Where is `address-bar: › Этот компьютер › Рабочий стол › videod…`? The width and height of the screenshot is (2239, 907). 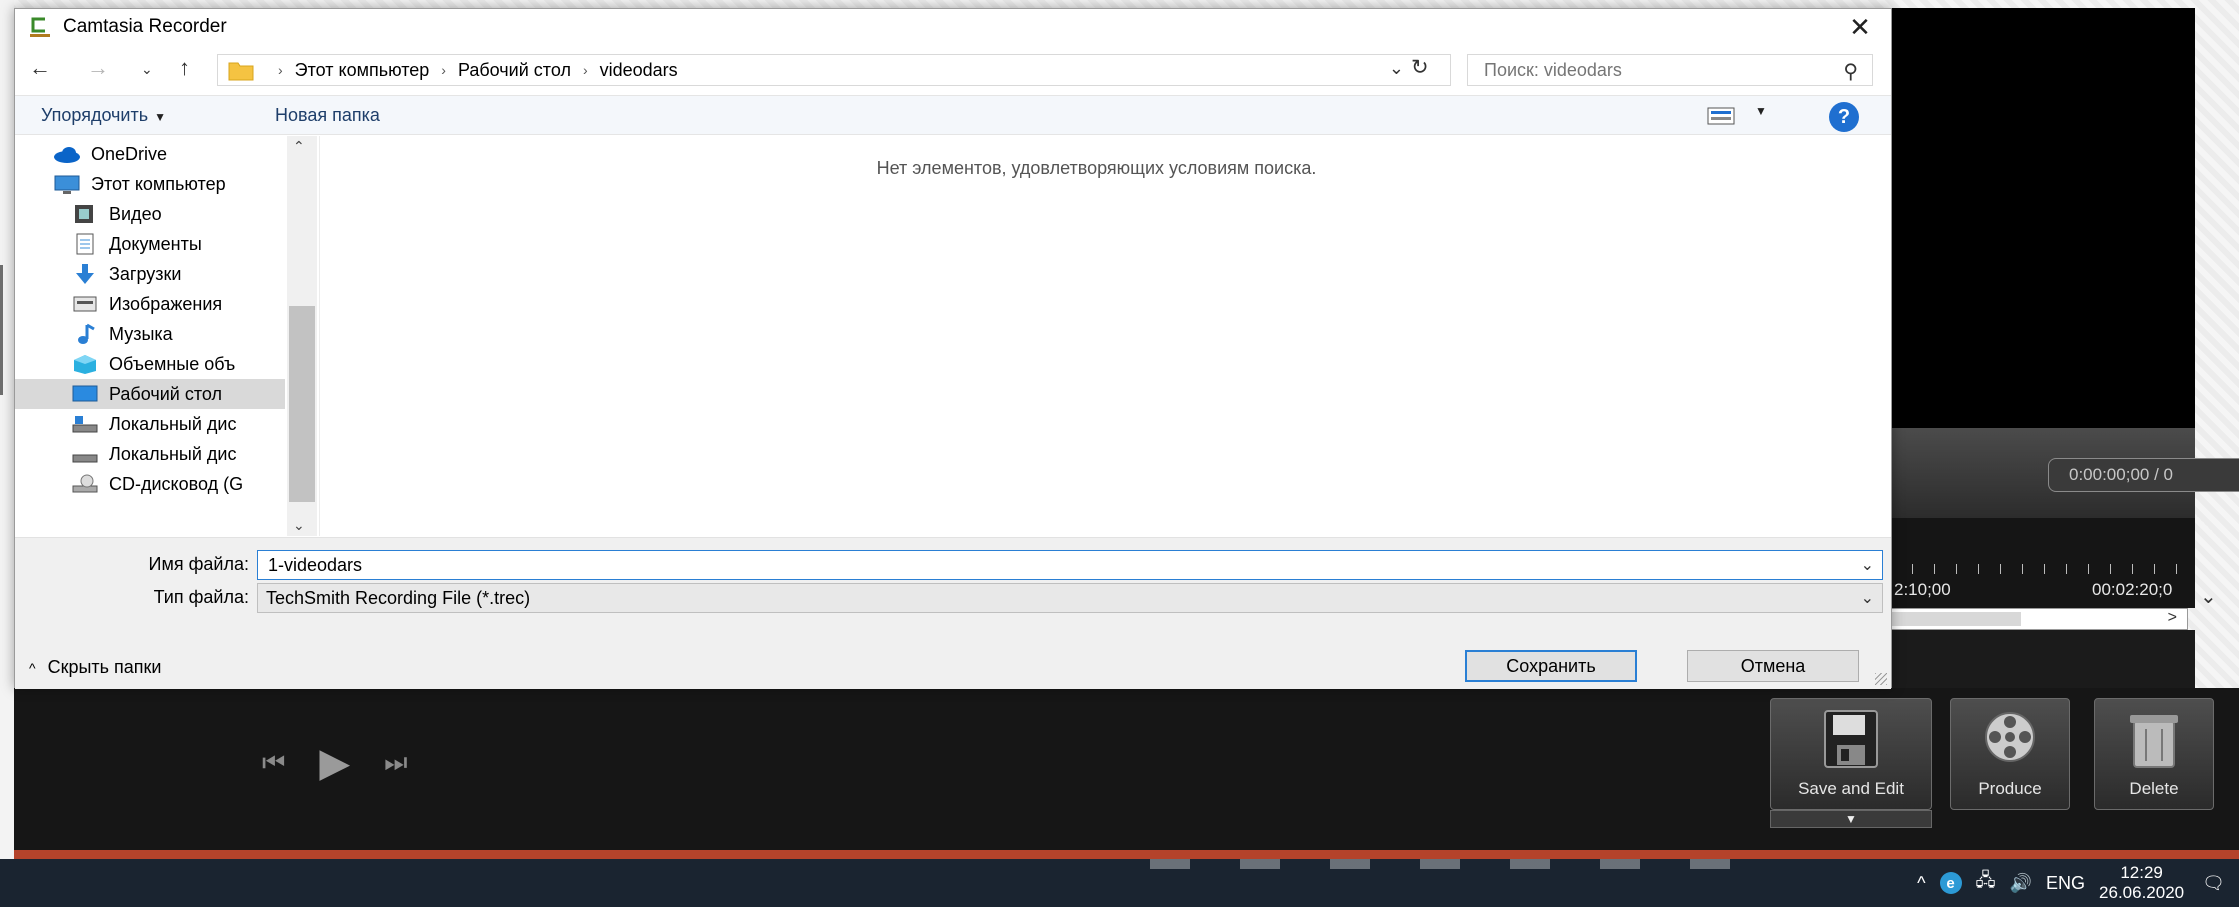
address-bar: › Этот компьютер › Рабочий стол › videod… is located at coordinates (834, 70).